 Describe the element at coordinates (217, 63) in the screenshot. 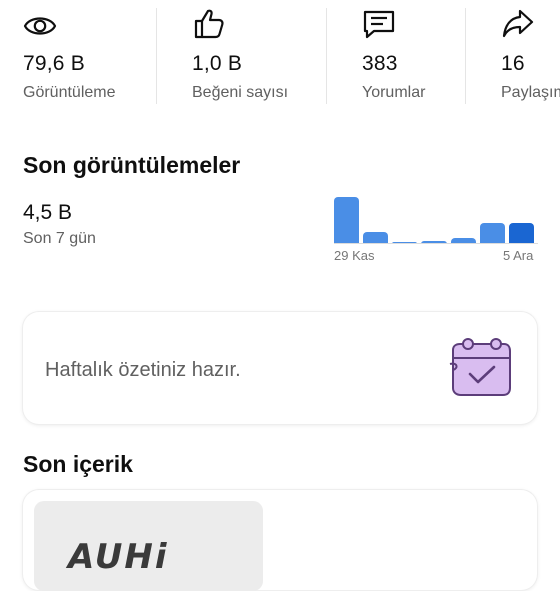

I see `likes-value: 1,0 B` at that location.